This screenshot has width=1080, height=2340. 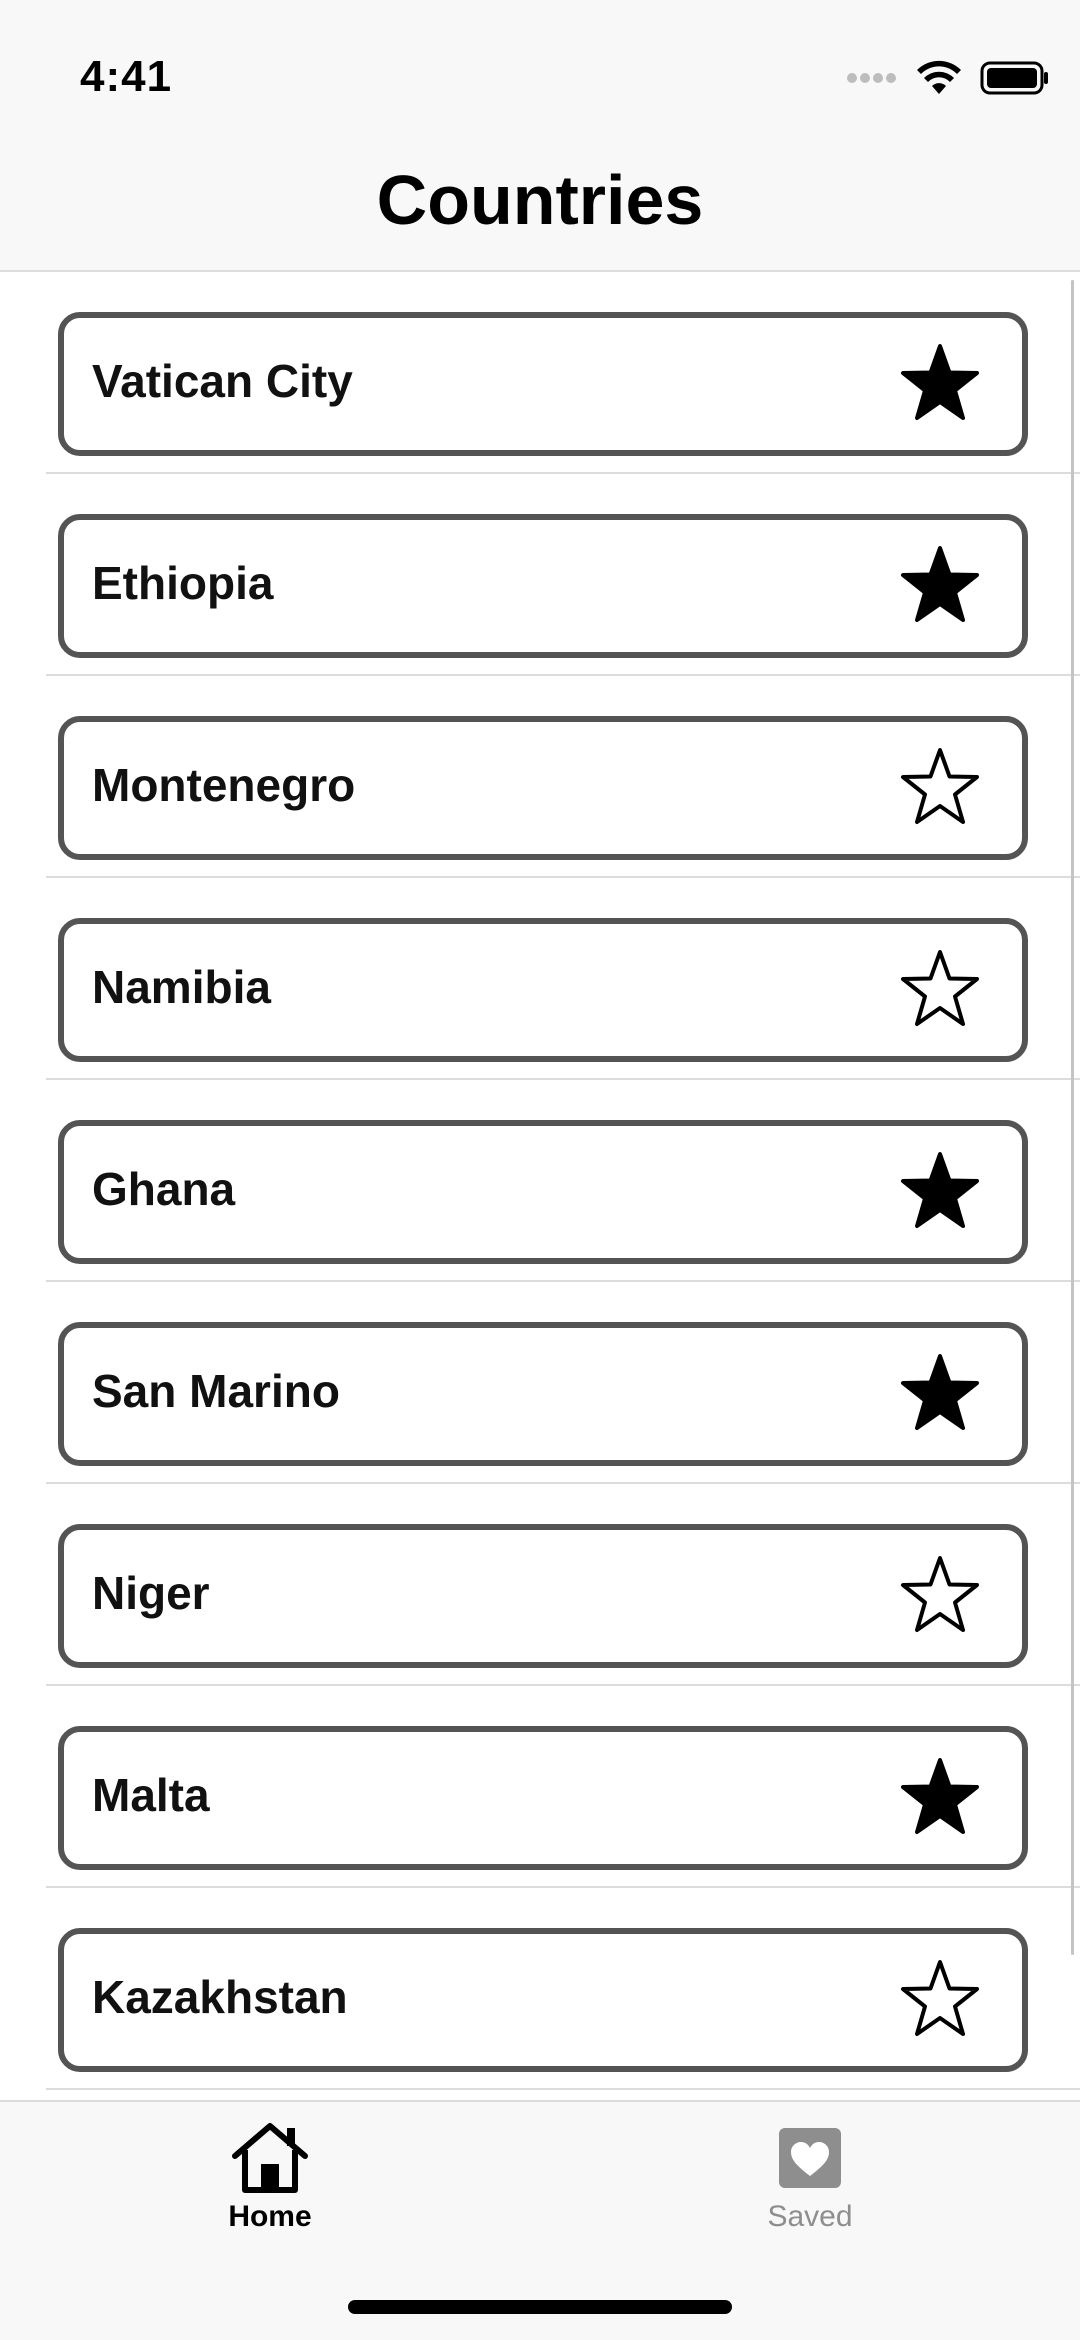 I want to click on list-item: Ghana, so click(x=540, y=1181).